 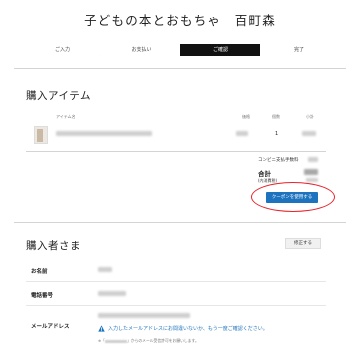 I want to click on store-title: 子どもの本とおもちゃ 百町森, so click(x=180, y=20).